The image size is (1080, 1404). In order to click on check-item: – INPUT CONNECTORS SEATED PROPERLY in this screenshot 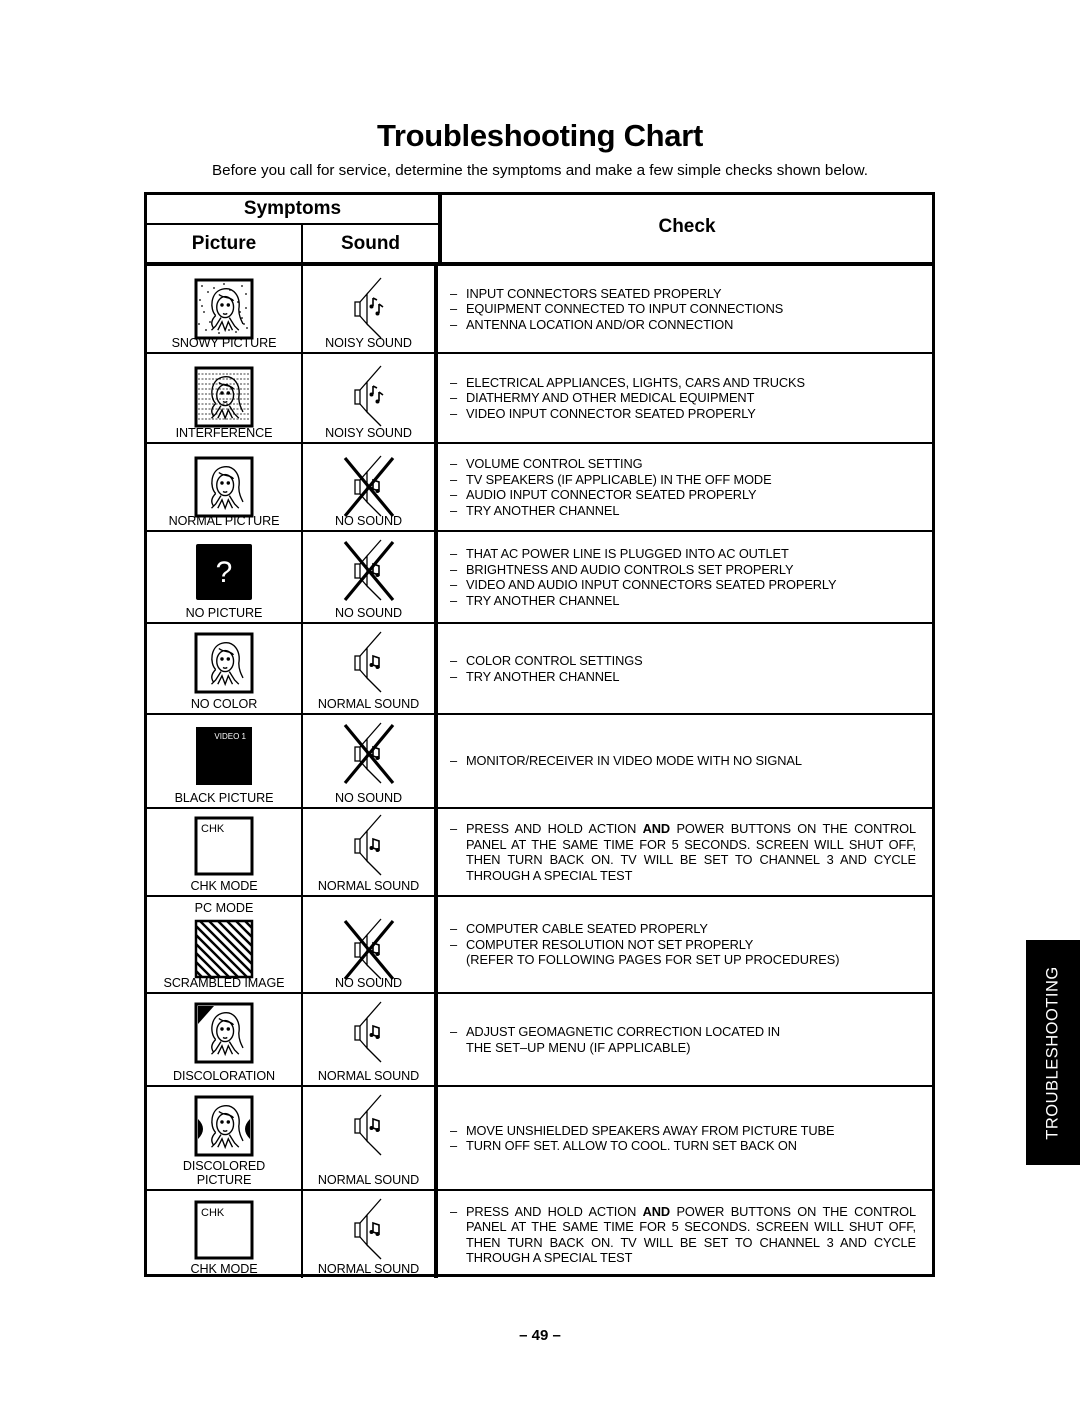, I will do `click(586, 293)`.